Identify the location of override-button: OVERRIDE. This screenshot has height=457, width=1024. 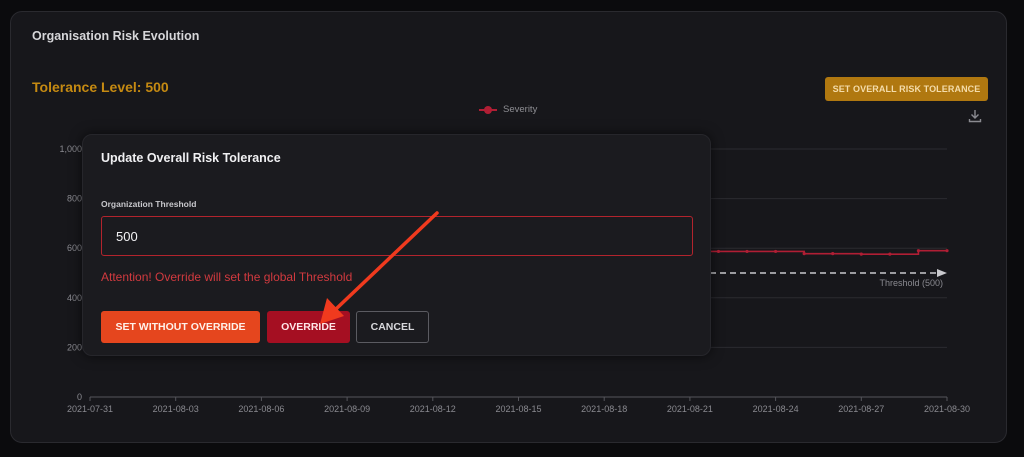
(308, 327).